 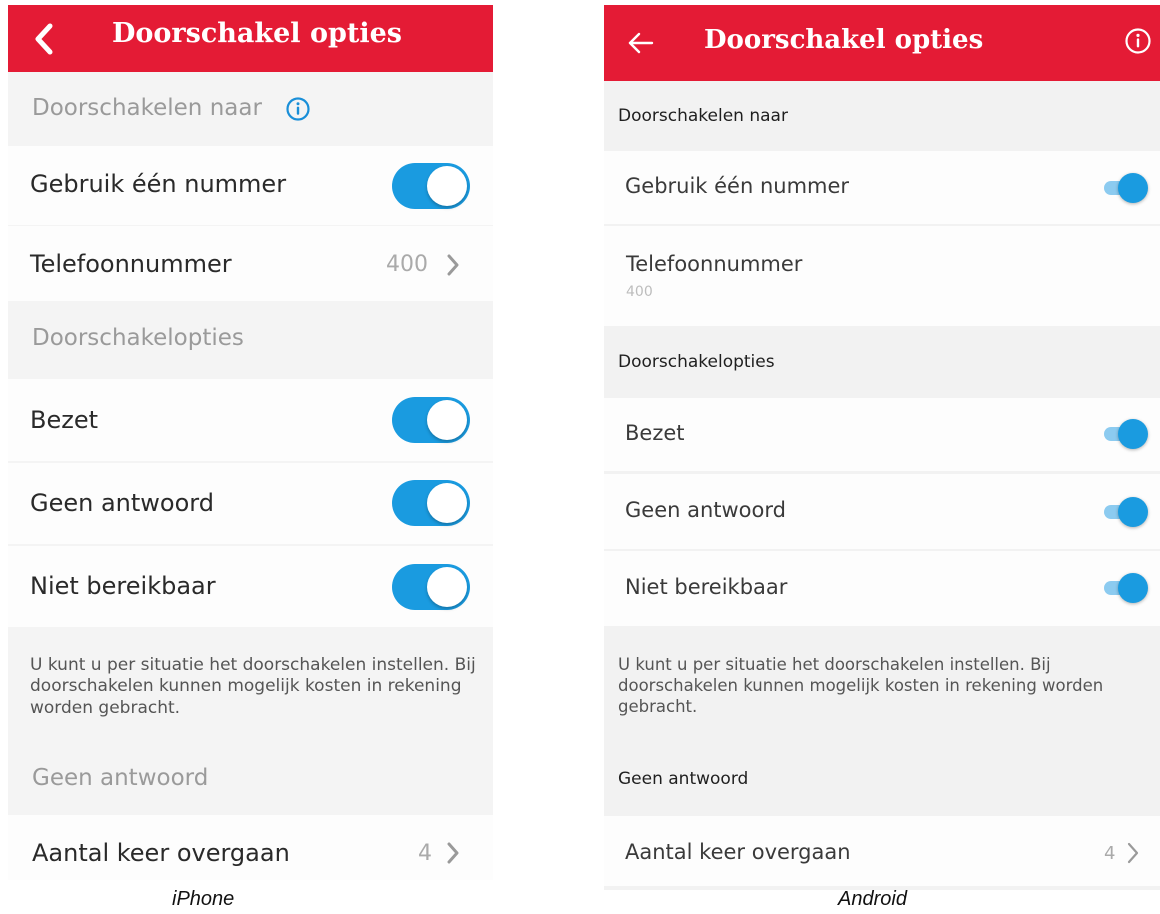 I want to click on back-arrow-icon, so click(x=641, y=43).